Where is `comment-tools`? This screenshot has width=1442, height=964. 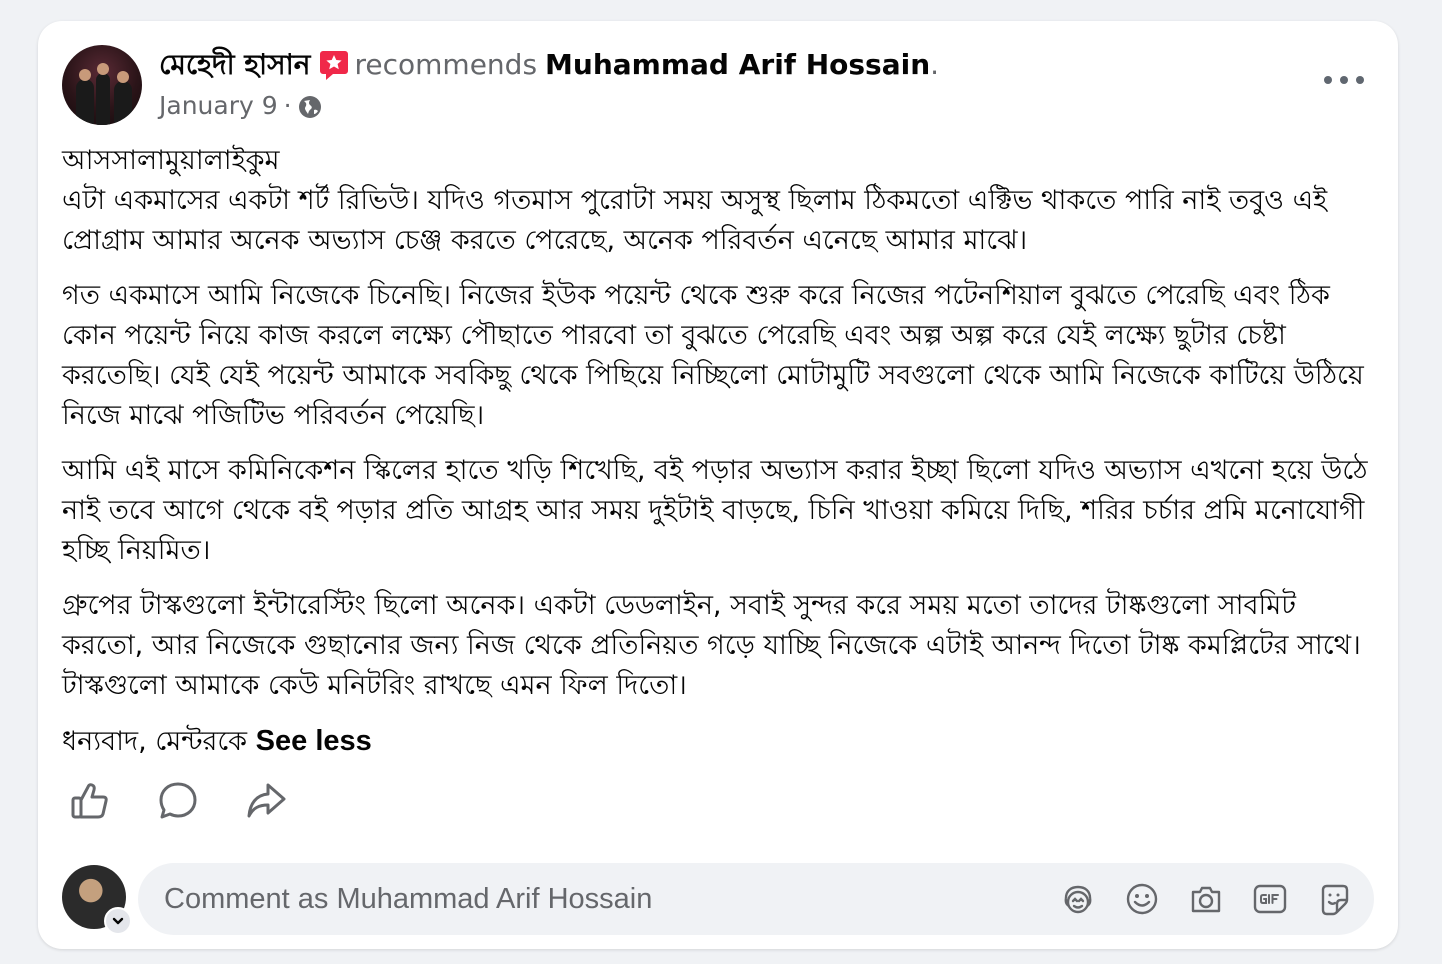 comment-tools is located at coordinates (1206, 899).